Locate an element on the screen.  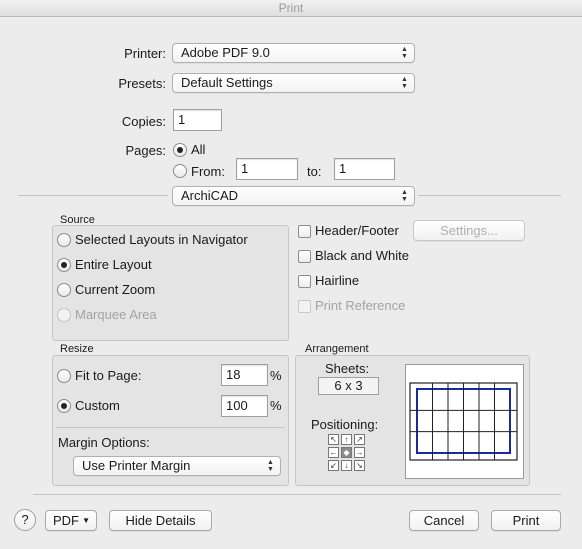
footer-separator is located at coordinates (297, 494).